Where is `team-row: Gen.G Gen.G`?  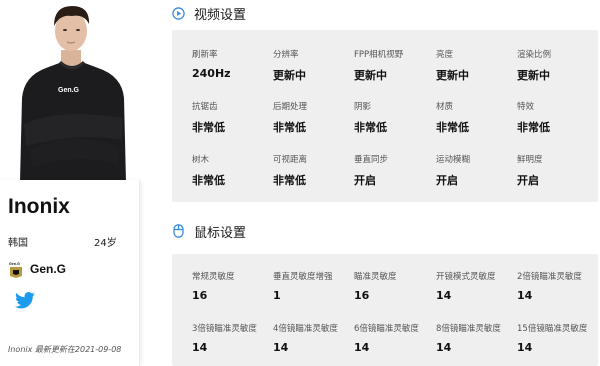 team-row: Gen.G Gen.G is located at coordinates (37, 269).